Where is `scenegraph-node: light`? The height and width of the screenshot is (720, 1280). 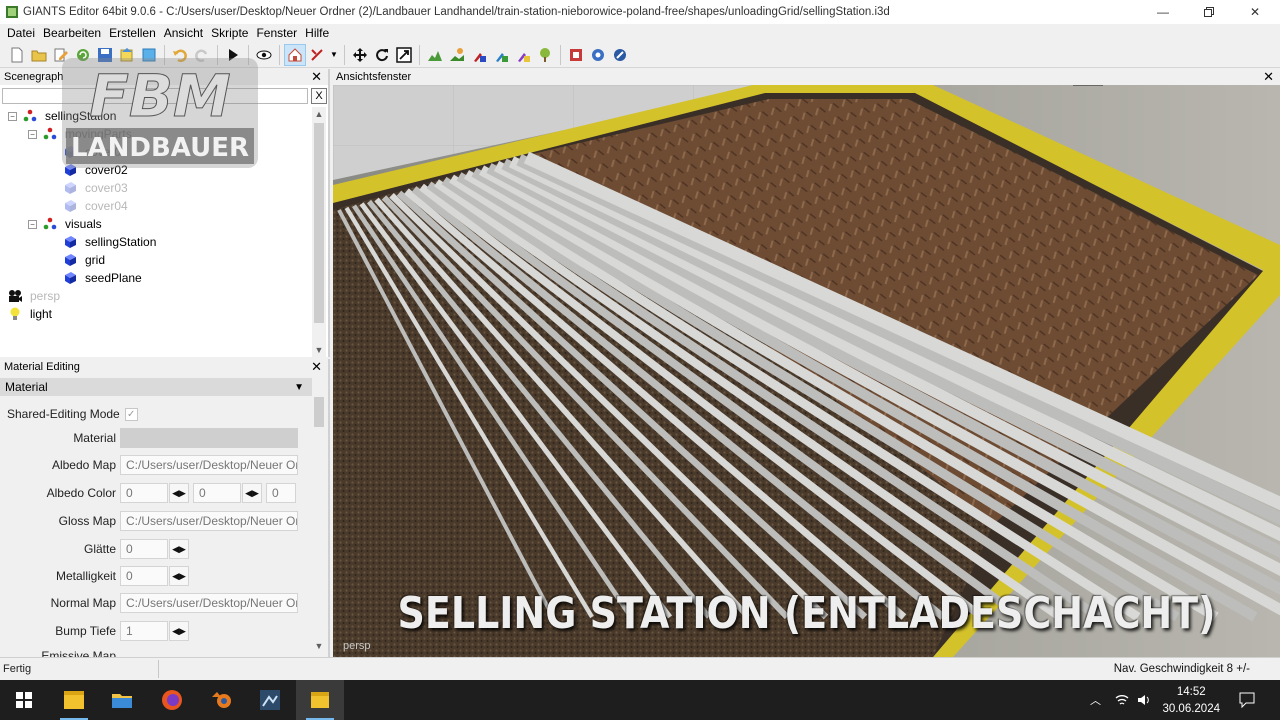
scenegraph-node: light is located at coordinates (30, 314).